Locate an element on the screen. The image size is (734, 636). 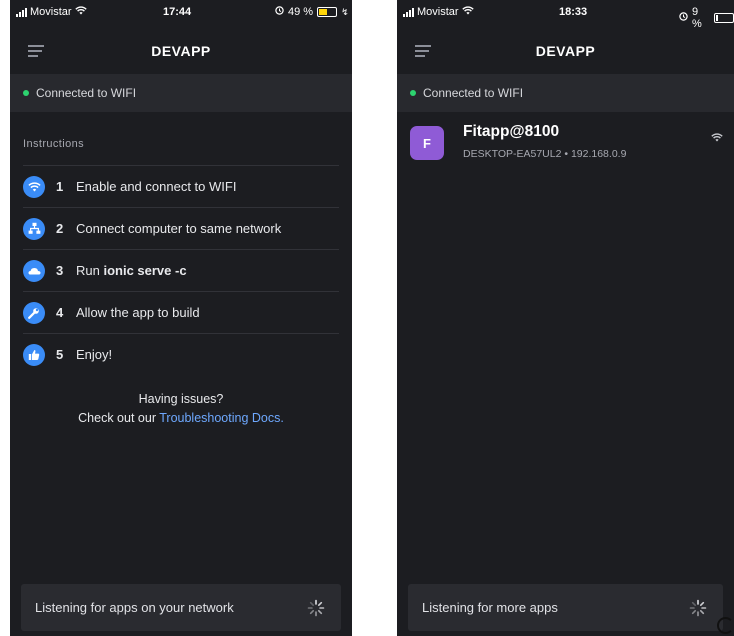
step-text-prefix: Run is located at coordinates (90, 270).